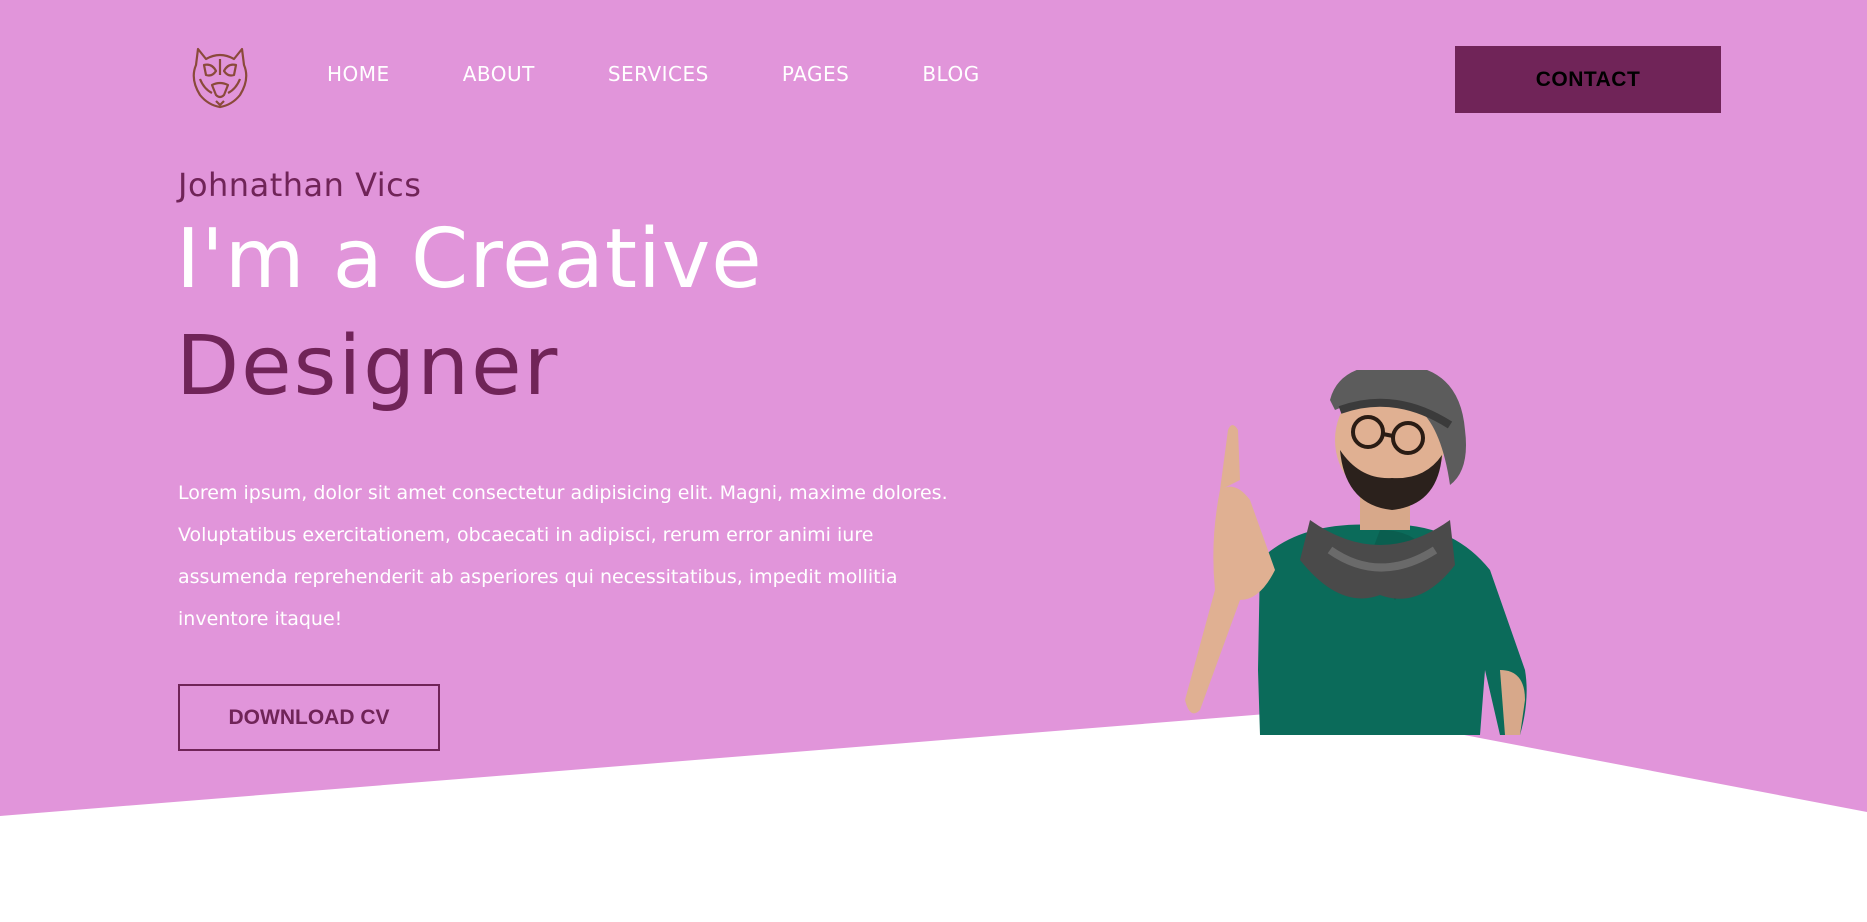  Describe the element at coordinates (1588, 79) in the screenshot. I see `contact-button: CONTACT` at that location.